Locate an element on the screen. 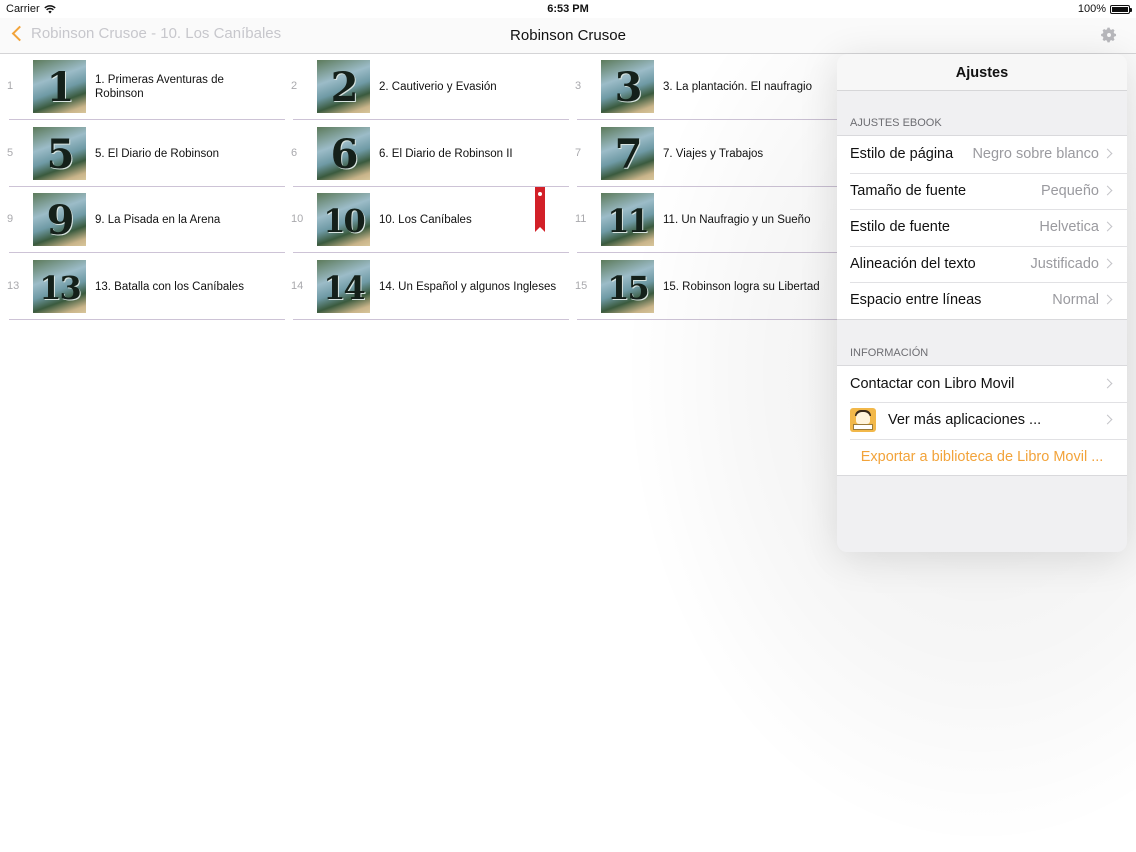 This screenshot has height=852, width=1136. chapter-thumbnail: 9 is located at coordinates (59, 219).